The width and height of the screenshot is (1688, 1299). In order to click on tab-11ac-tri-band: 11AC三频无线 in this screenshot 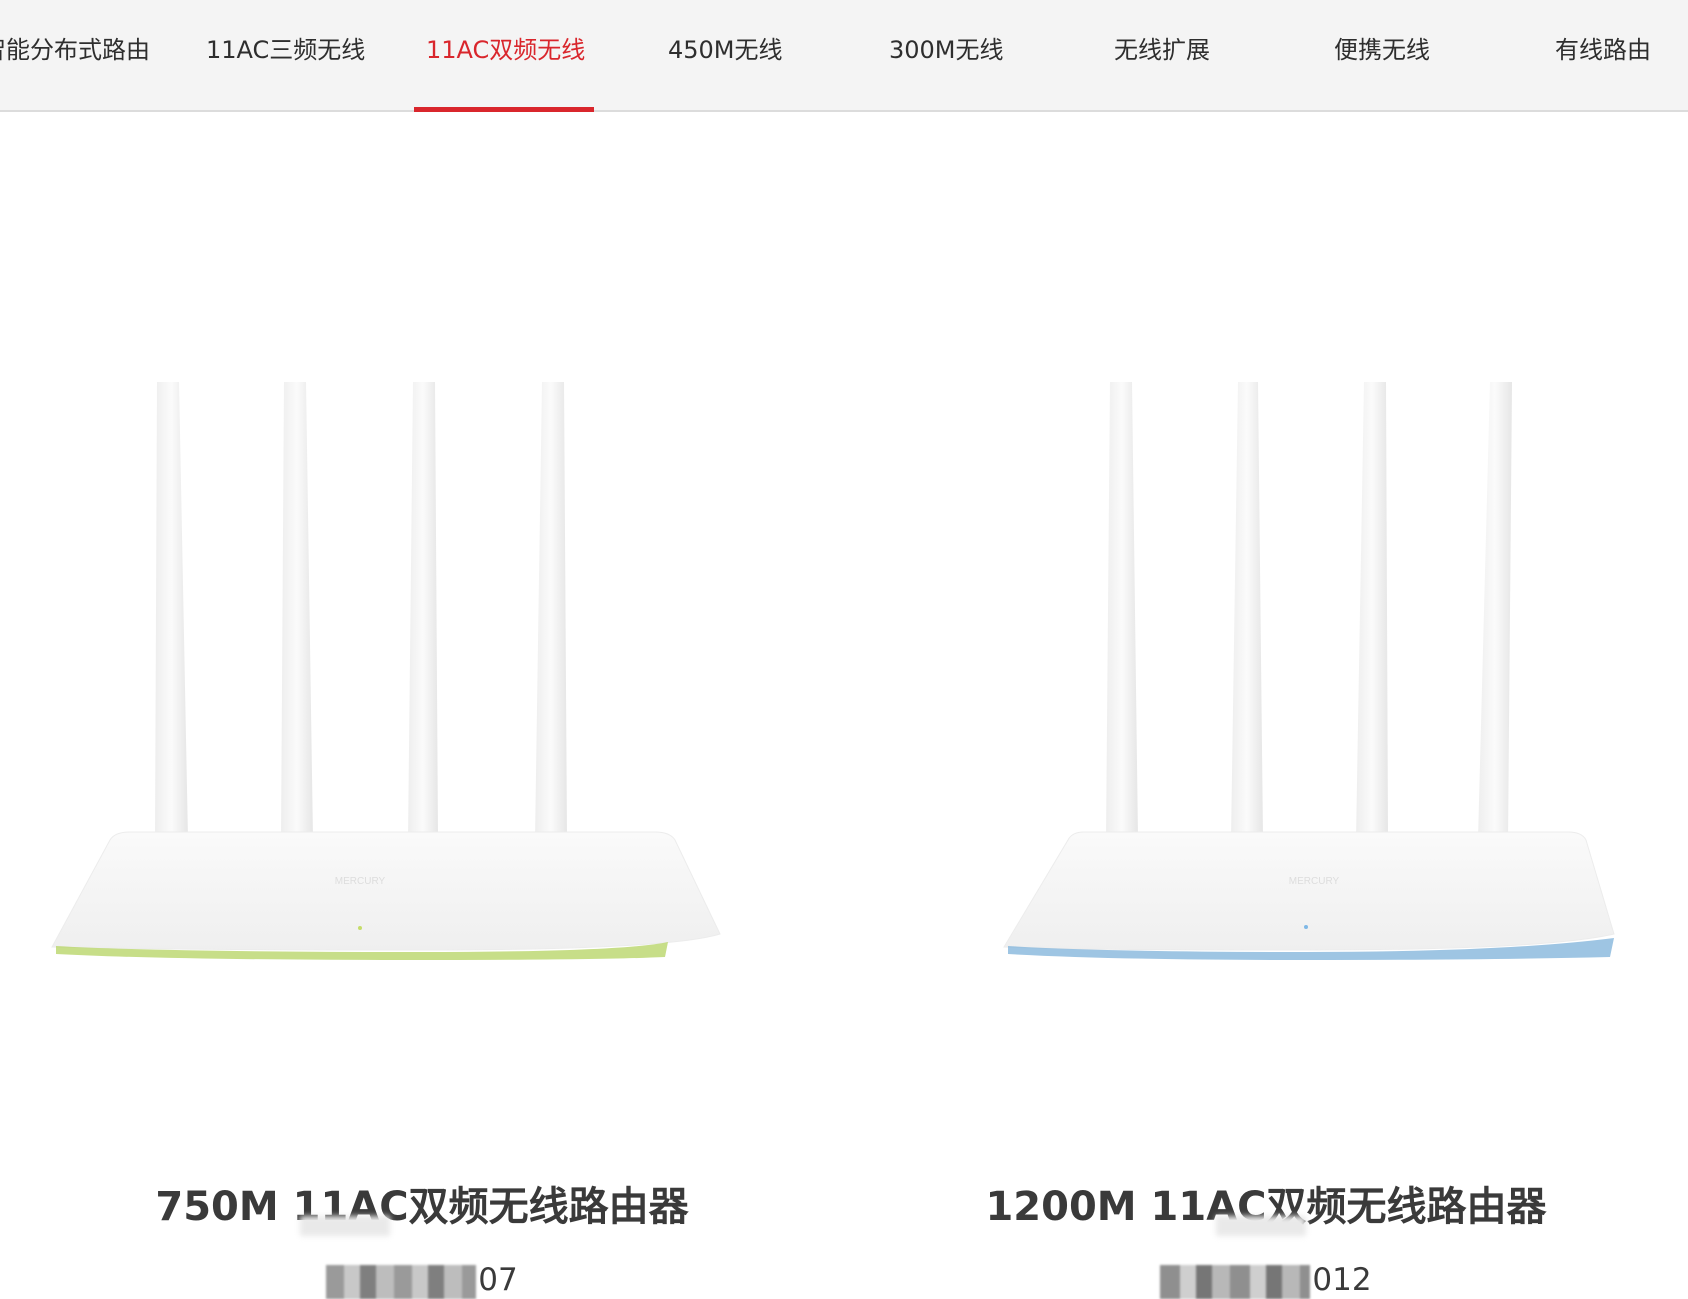, I will do `click(285, 55)`.